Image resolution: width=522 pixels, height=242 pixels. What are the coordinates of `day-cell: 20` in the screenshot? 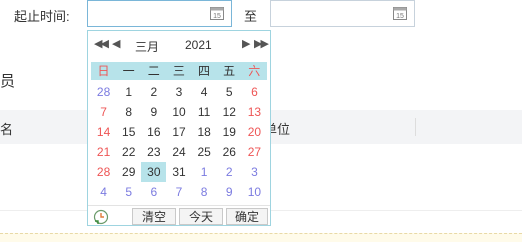 It's located at (254, 132).